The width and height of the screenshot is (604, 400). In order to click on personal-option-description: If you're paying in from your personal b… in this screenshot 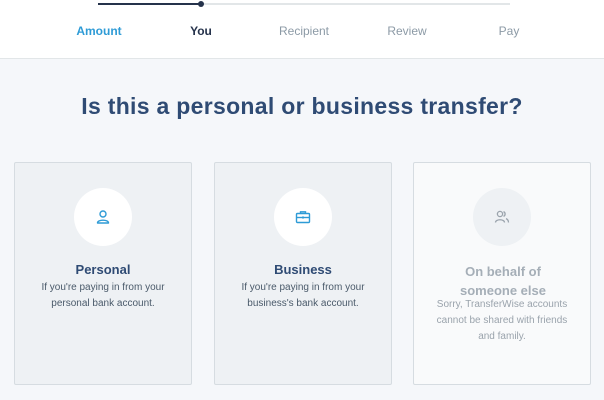, I will do `click(103, 295)`.